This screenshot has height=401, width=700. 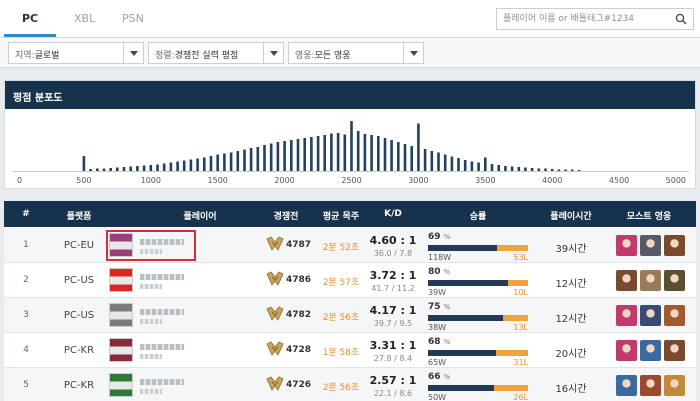 What do you see at coordinates (30, 18) in the screenshot?
I see `tab-pc: PC` at bounding box center [30, 18].